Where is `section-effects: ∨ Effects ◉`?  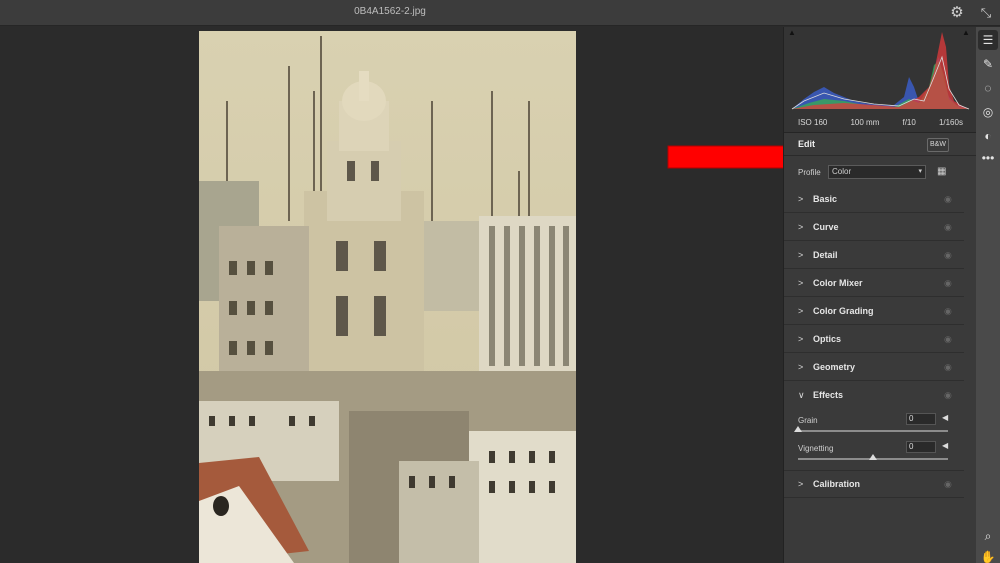
section-effects: ∨ Effects ◉ is located at coordinates (874, 395).